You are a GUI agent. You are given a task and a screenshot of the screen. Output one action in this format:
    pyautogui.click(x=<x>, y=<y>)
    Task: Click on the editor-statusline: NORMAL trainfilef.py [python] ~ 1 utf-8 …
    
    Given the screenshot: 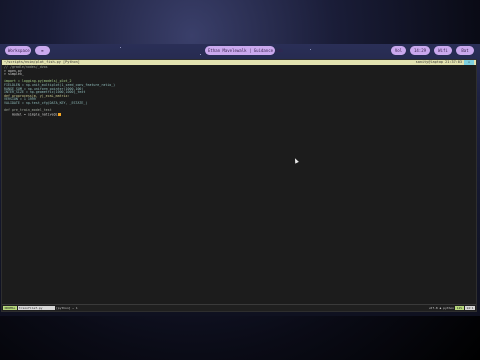 What is the action you would take?
    pyautogui.click(x=239, y=307)
    